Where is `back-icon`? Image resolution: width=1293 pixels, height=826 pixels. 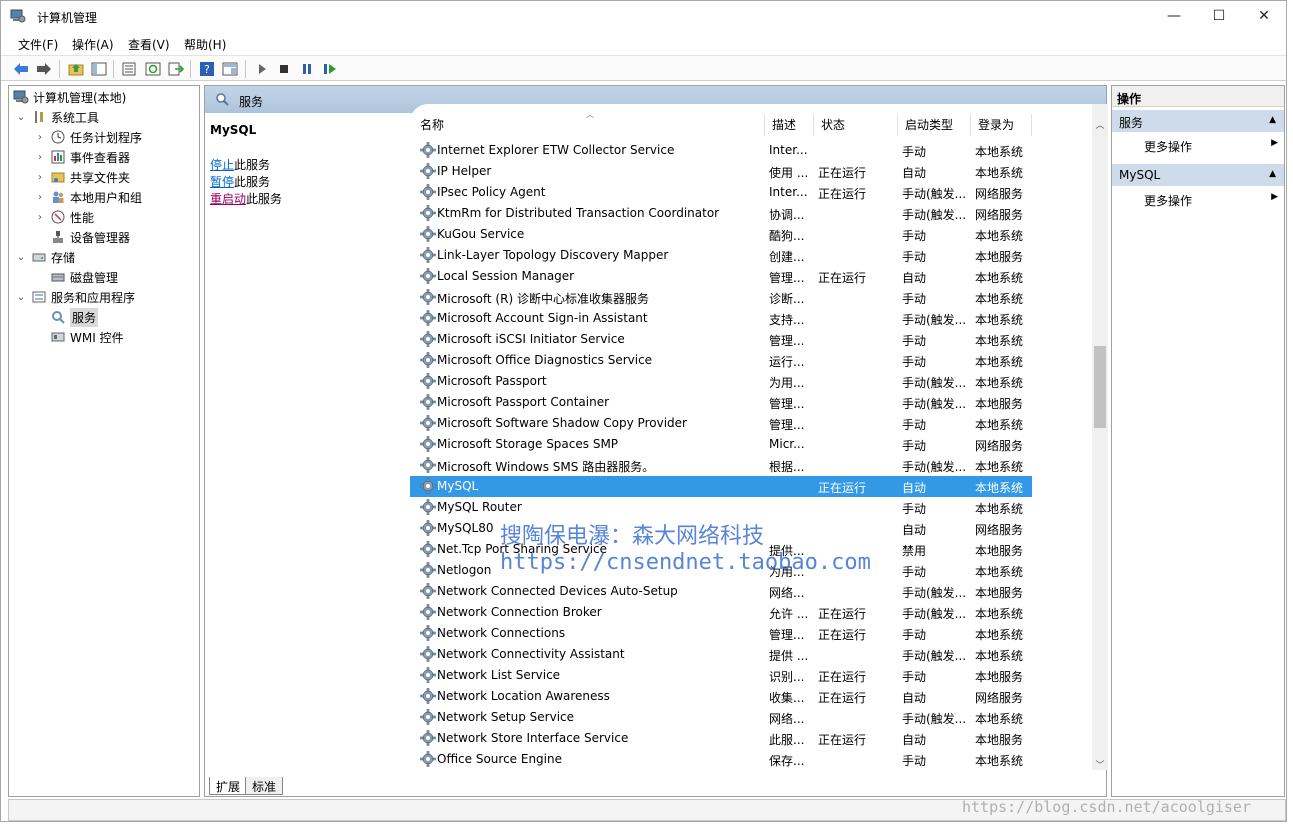 back-icon is located at coordinates (20, 68).